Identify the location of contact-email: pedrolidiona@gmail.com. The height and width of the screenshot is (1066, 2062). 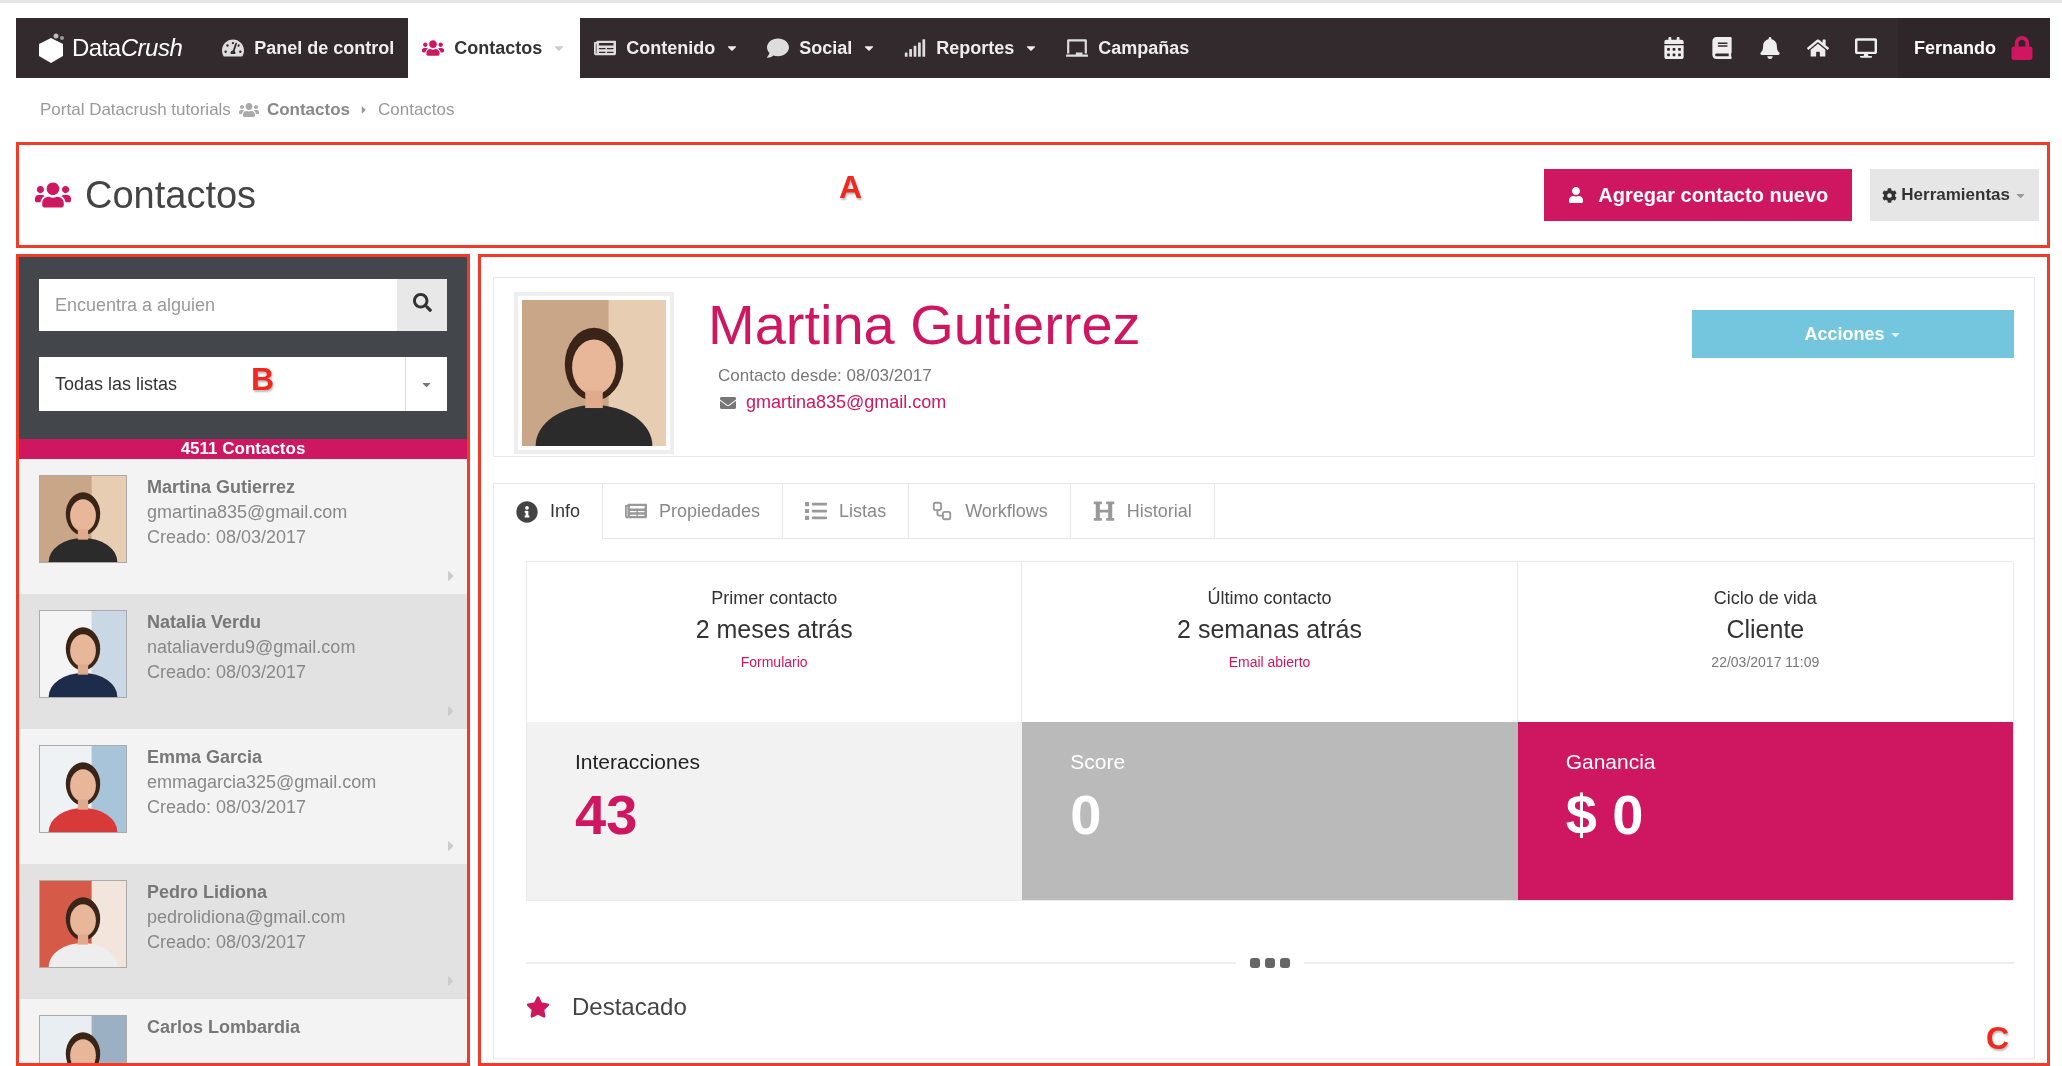
(246, 917).